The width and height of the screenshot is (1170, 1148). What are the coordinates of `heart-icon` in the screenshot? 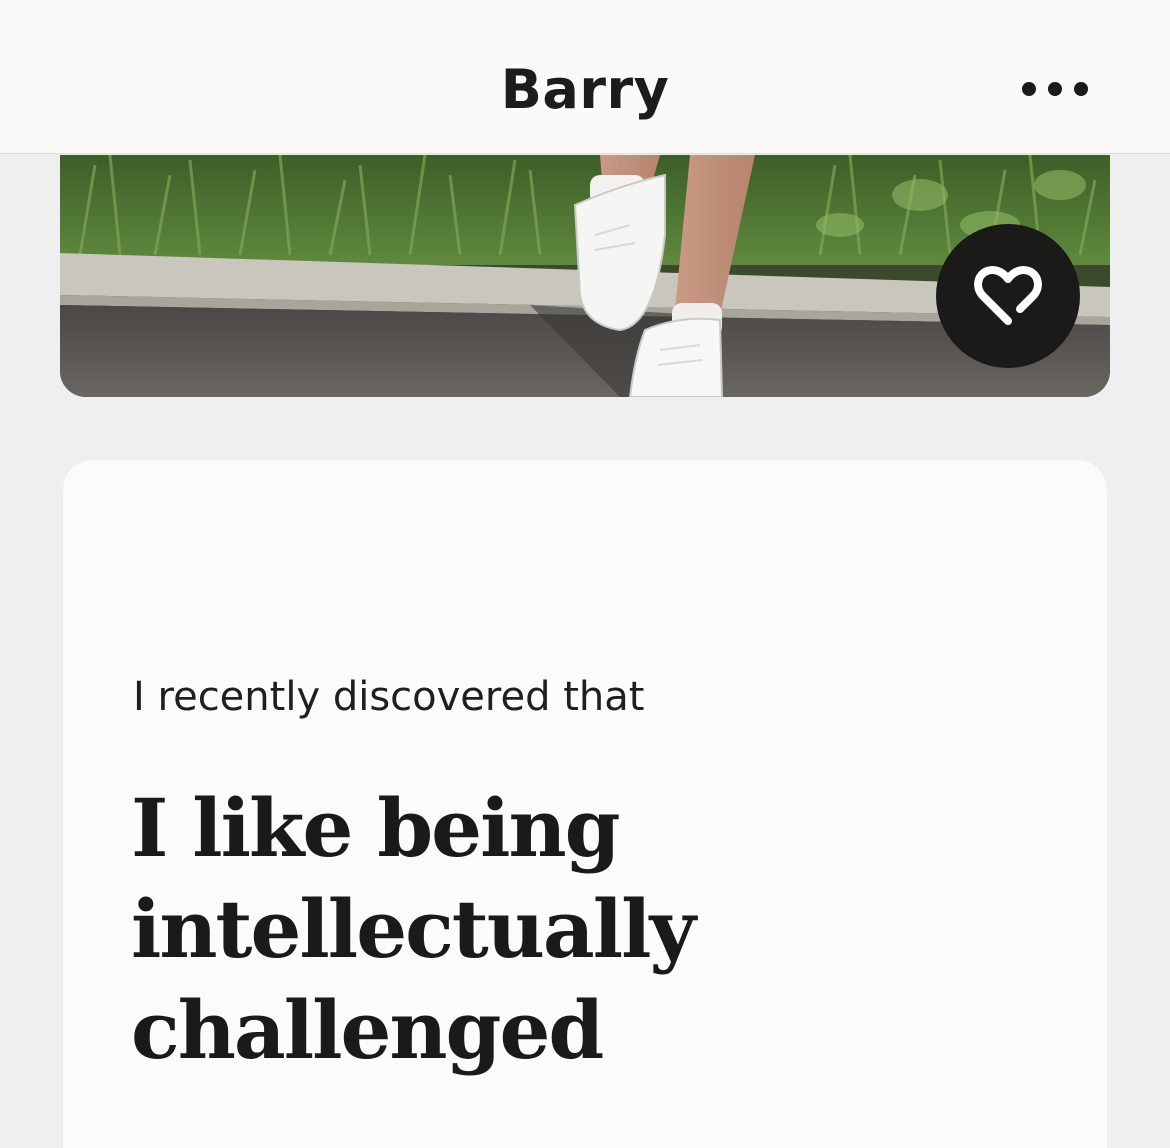 It's located at (1008, 295).